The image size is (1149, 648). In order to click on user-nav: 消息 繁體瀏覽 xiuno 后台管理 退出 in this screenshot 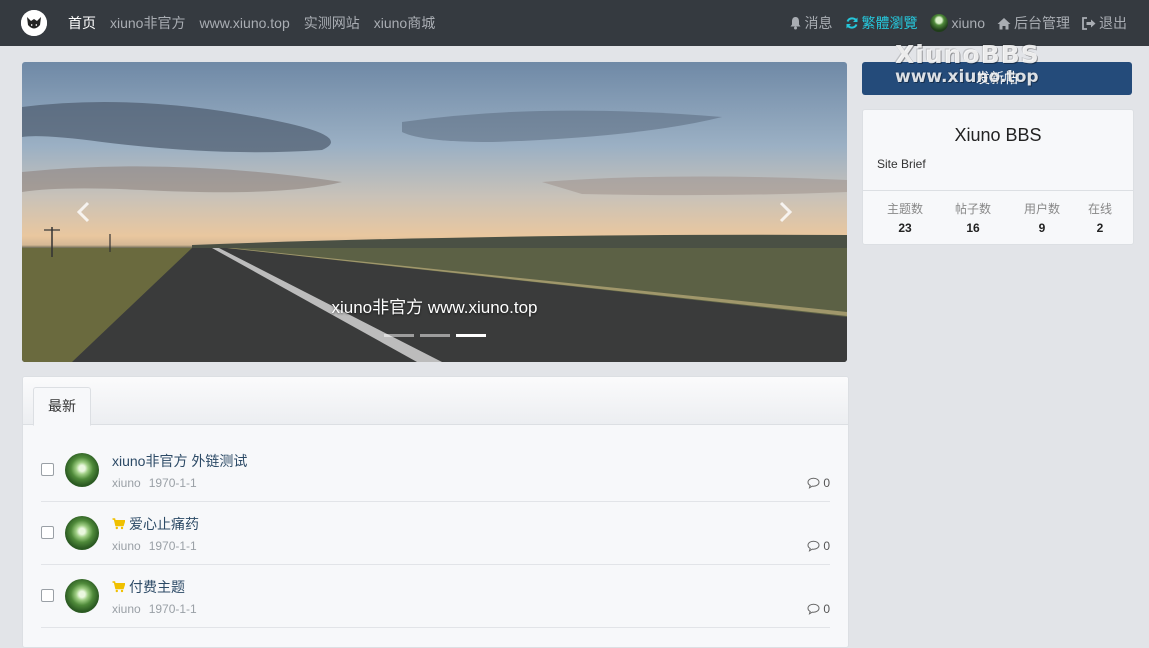, I will do `click(952, 23)`.